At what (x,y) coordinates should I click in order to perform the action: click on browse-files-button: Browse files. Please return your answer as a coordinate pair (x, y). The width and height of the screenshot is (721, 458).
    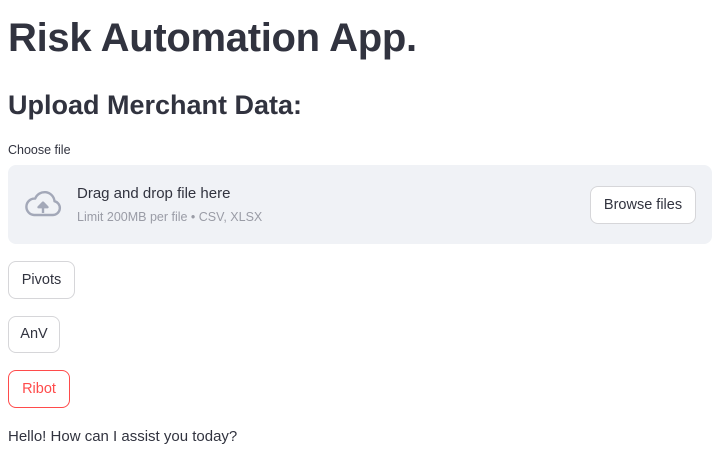
    Looking at the image, I should click on (643, 205).